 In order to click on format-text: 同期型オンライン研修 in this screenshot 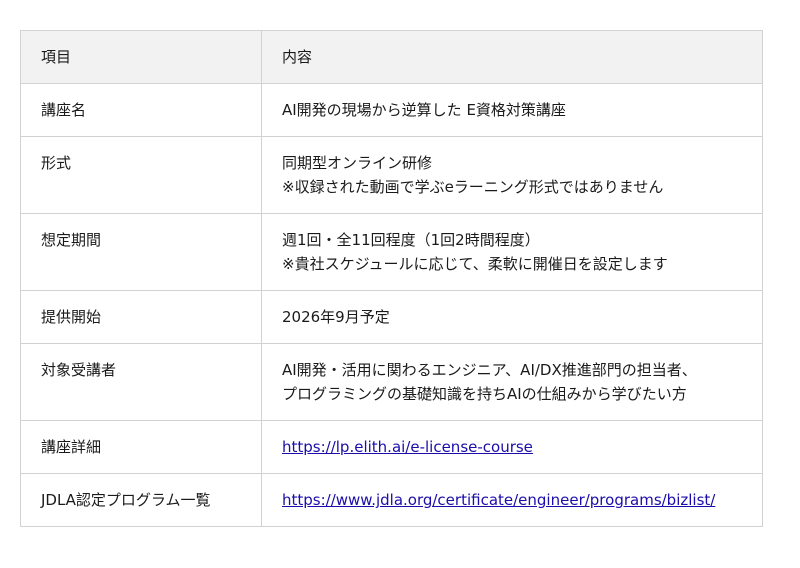, I will do `click(357, 163)`.